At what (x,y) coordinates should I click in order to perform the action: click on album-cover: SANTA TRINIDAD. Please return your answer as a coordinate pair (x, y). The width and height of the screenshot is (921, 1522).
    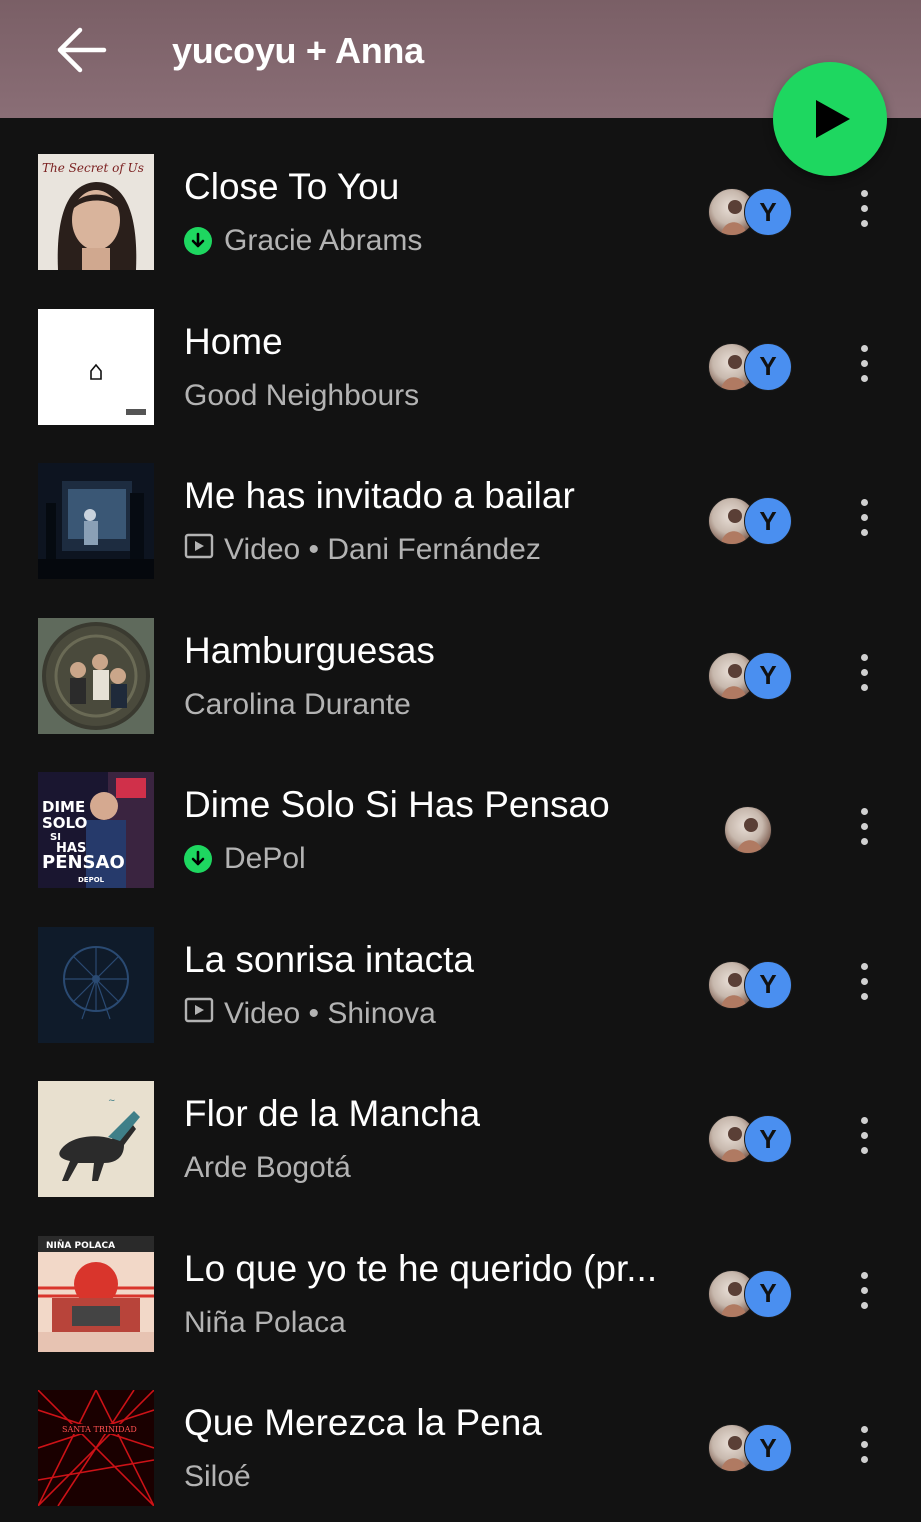
    Looking at the image, I should click on (96, 1448).